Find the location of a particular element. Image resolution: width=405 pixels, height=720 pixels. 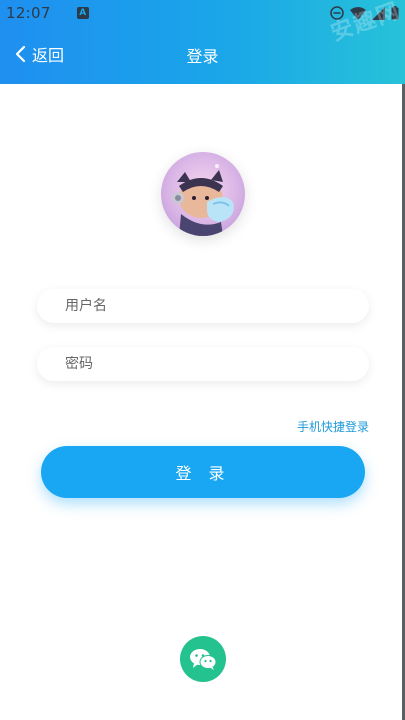

avatar is located at coordinates (203, 194).